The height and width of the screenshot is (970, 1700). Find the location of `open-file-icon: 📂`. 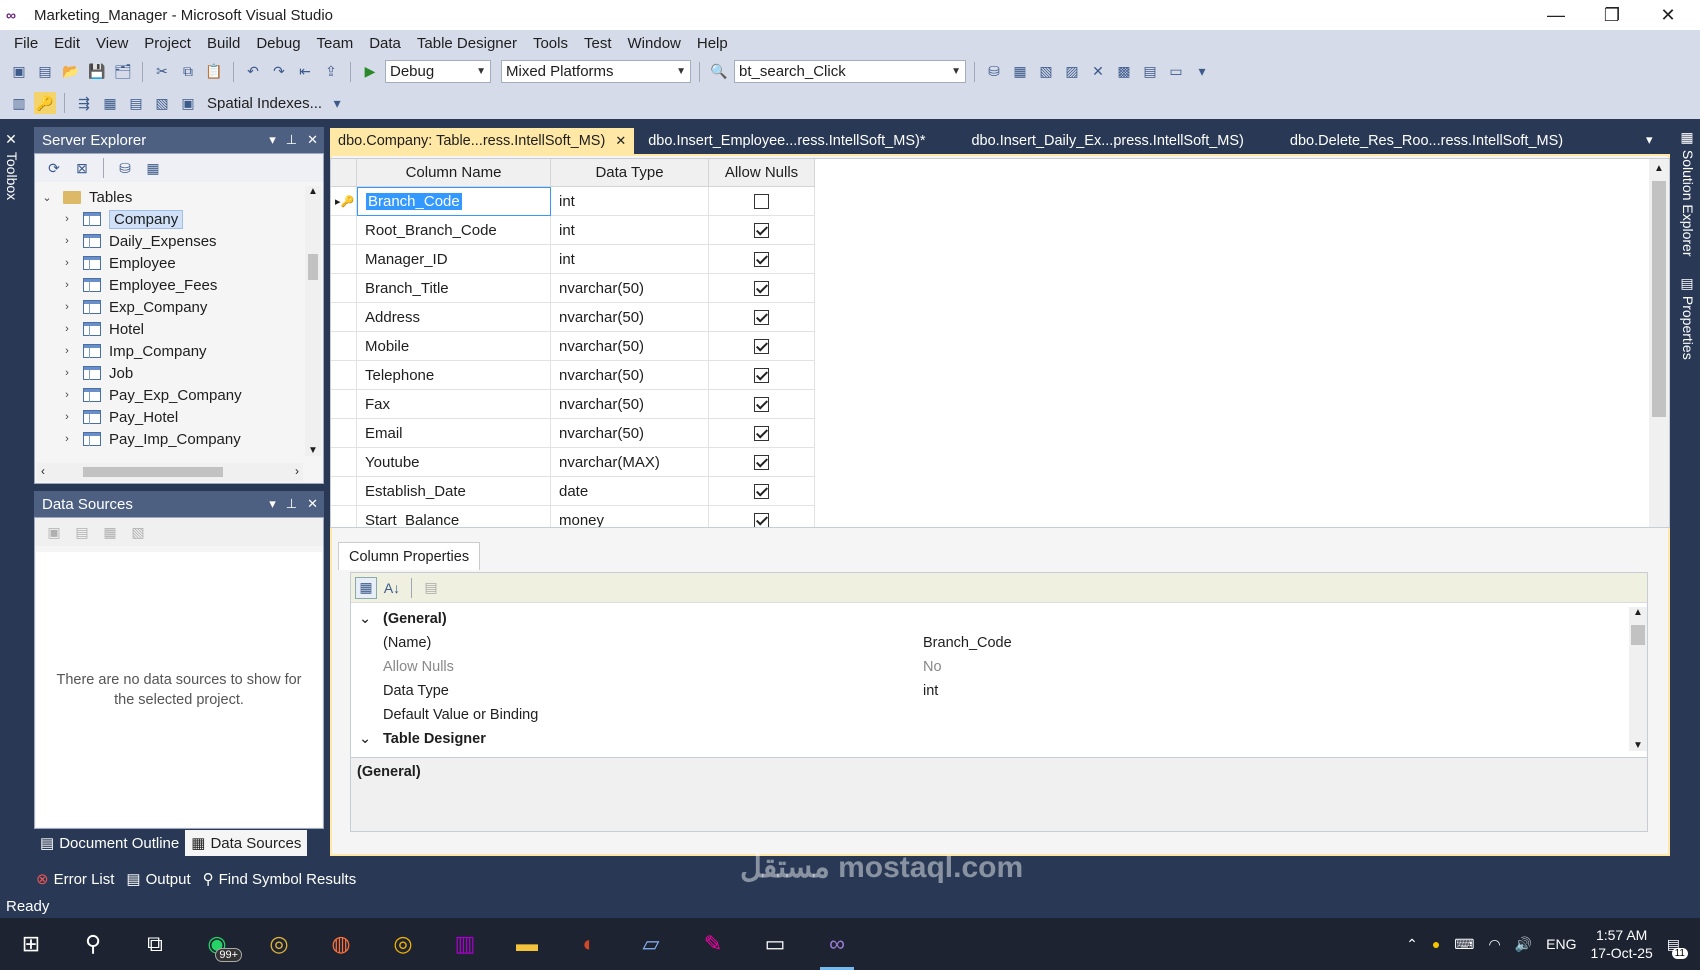

open-file-icon: 📂 is located at coordinates (71, 72).